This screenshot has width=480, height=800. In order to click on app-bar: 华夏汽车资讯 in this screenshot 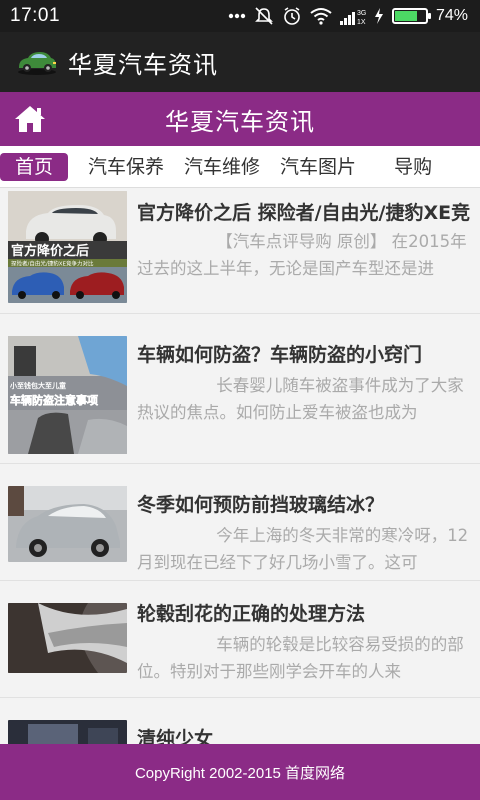, I will do `click(240, 62)`.